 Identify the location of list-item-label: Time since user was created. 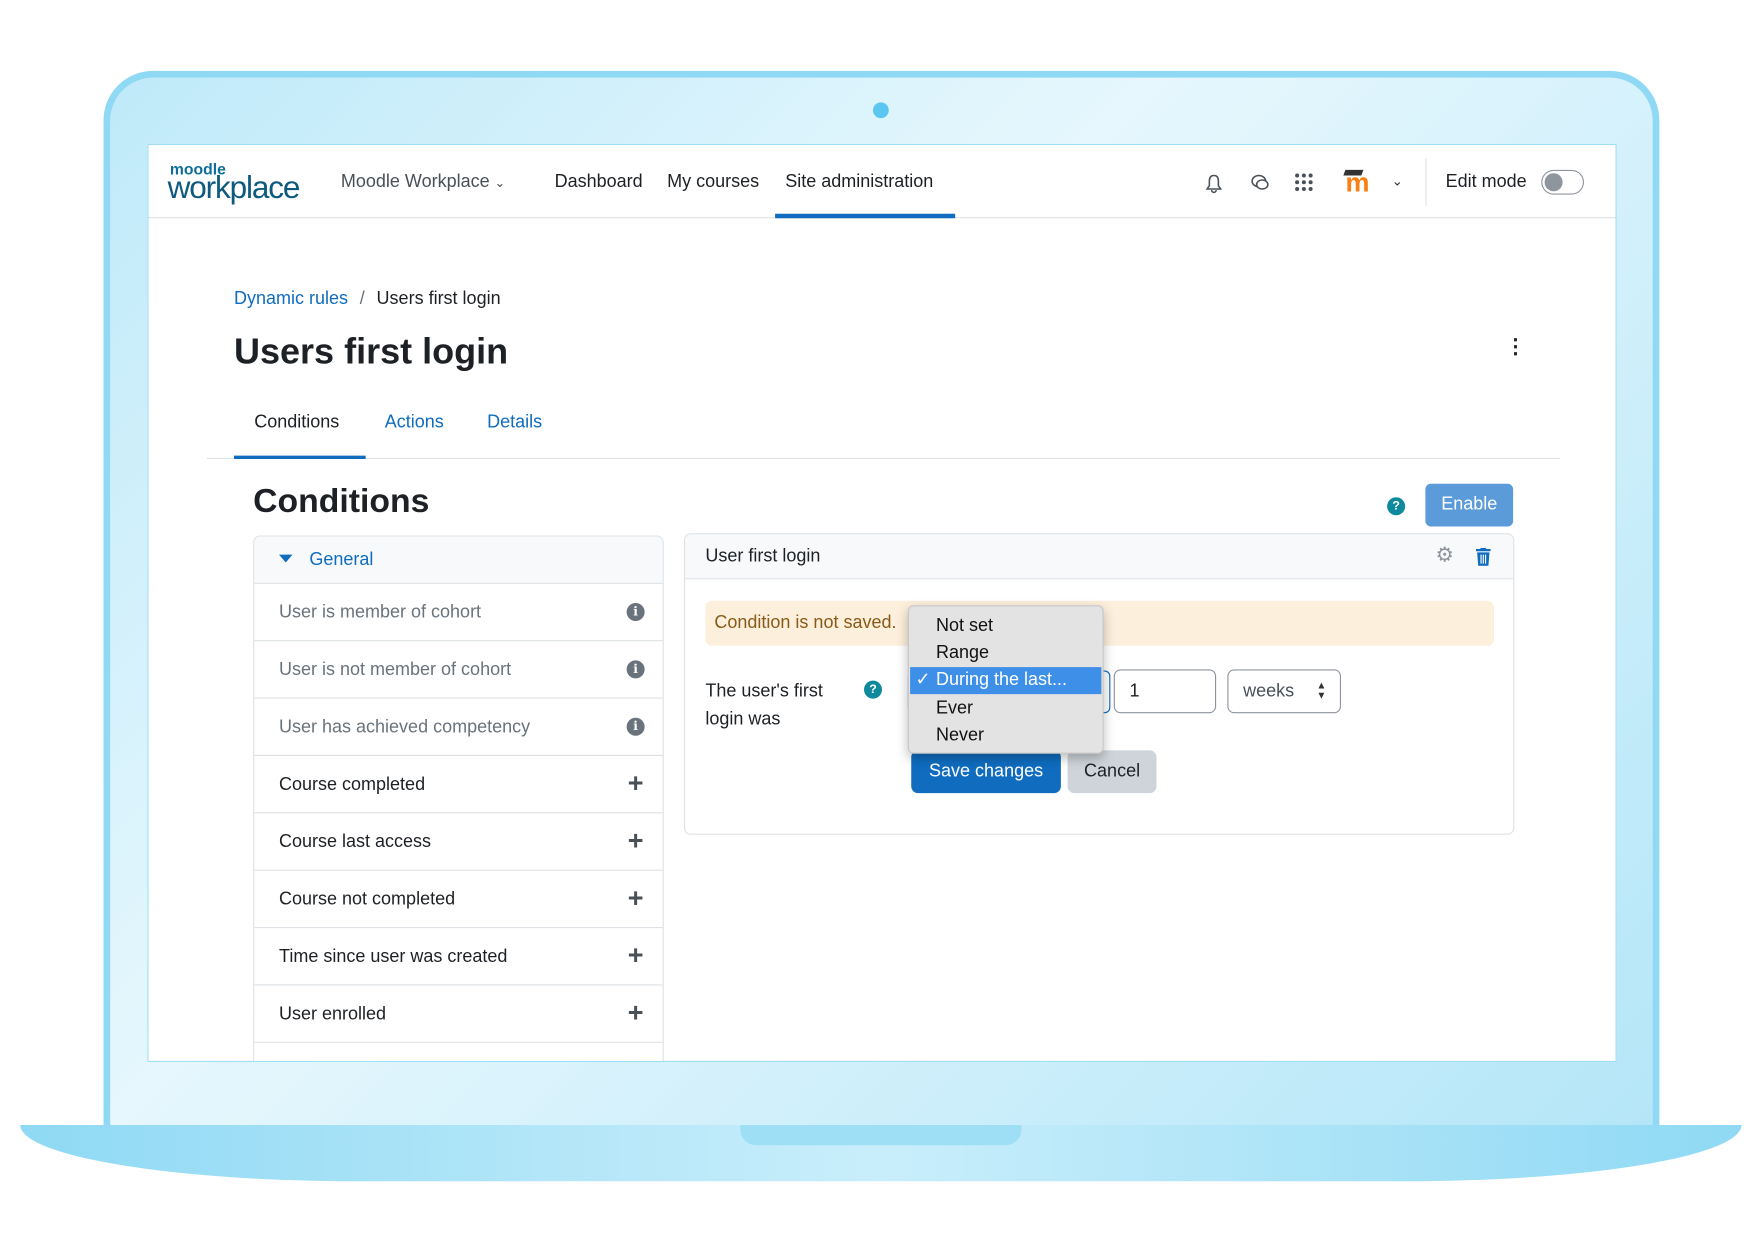
(393, 957).